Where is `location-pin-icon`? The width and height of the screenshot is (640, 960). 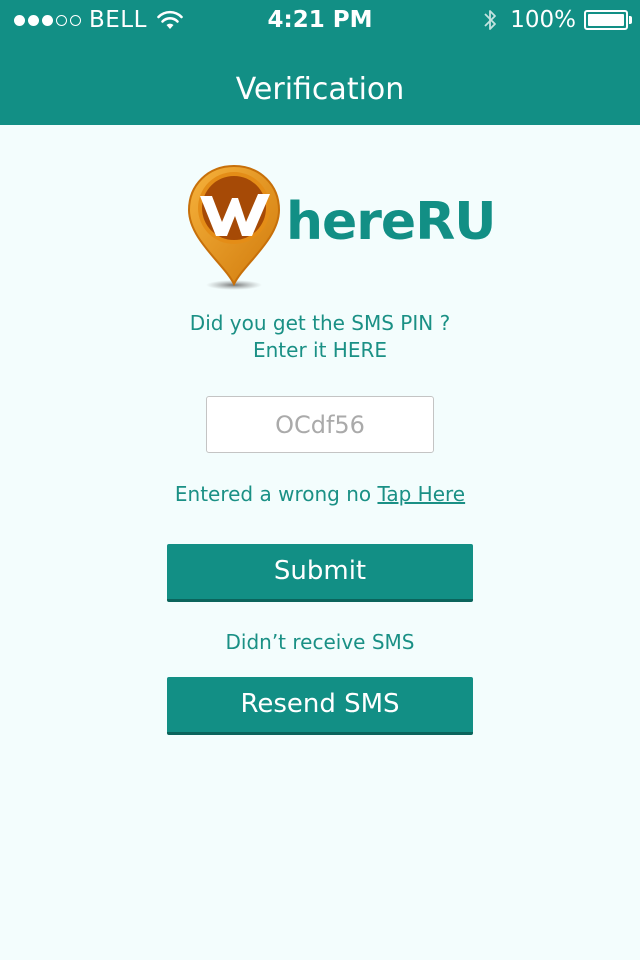
location-pin-icon is located at coordinates (234, 227).